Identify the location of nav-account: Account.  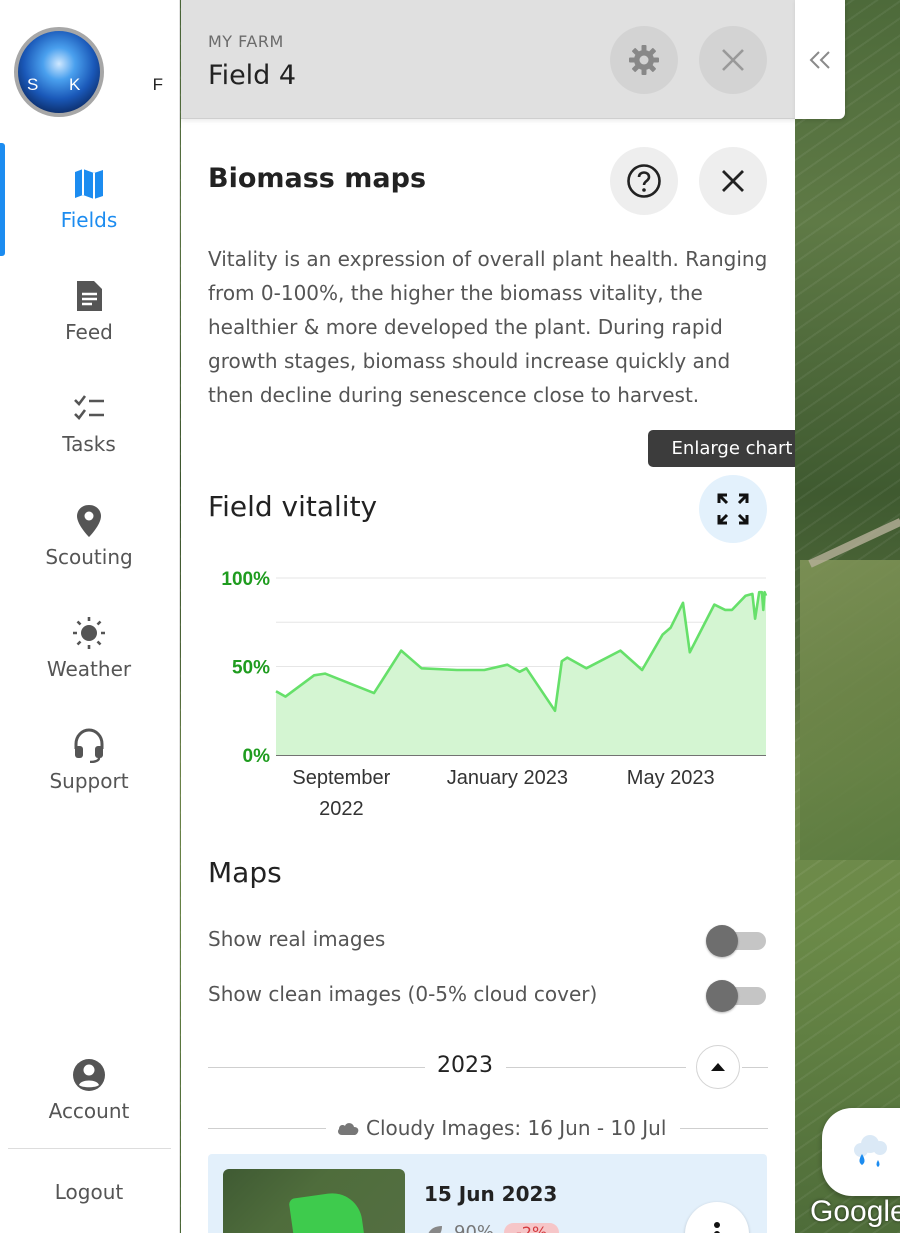
(89, 1090).